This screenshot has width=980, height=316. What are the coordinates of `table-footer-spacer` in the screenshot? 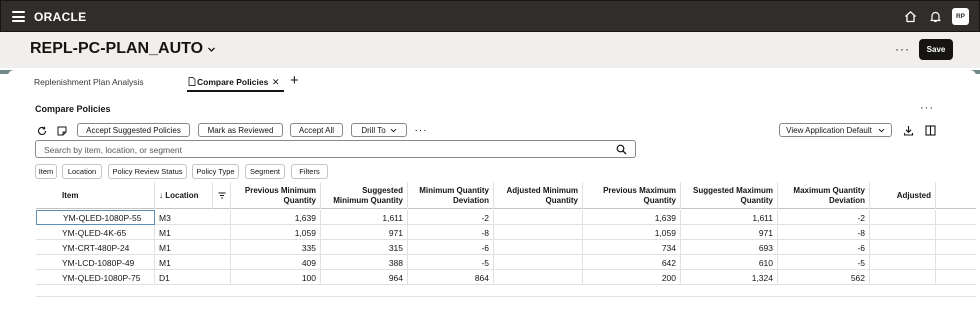 It's located at (506, 304).